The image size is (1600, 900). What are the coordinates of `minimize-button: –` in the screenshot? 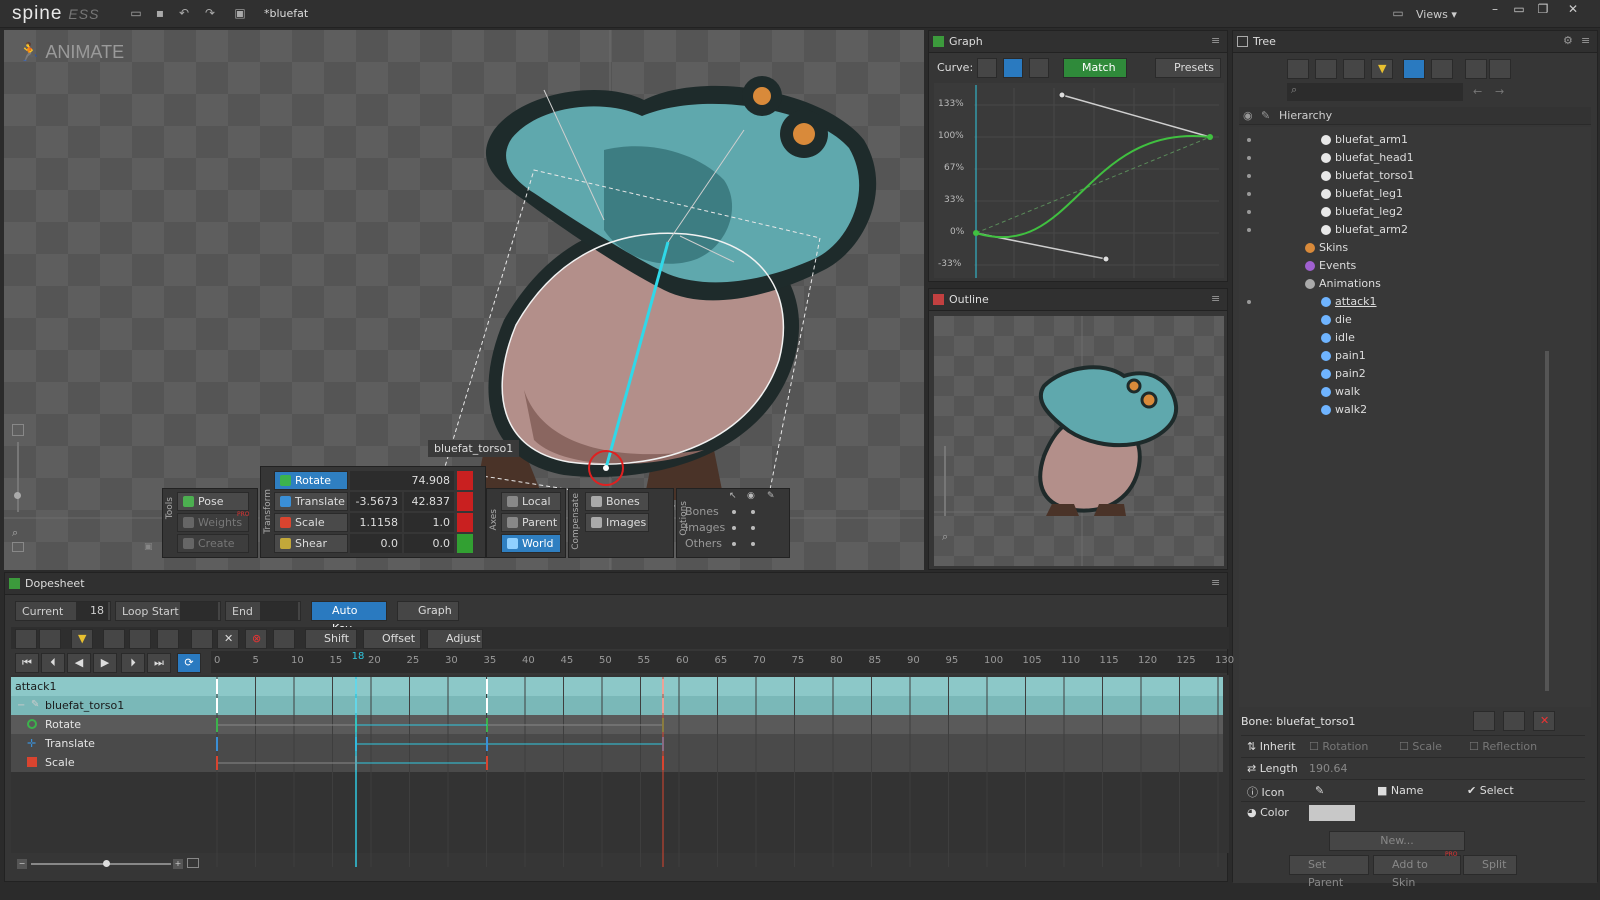 It's located at (1495, 11).